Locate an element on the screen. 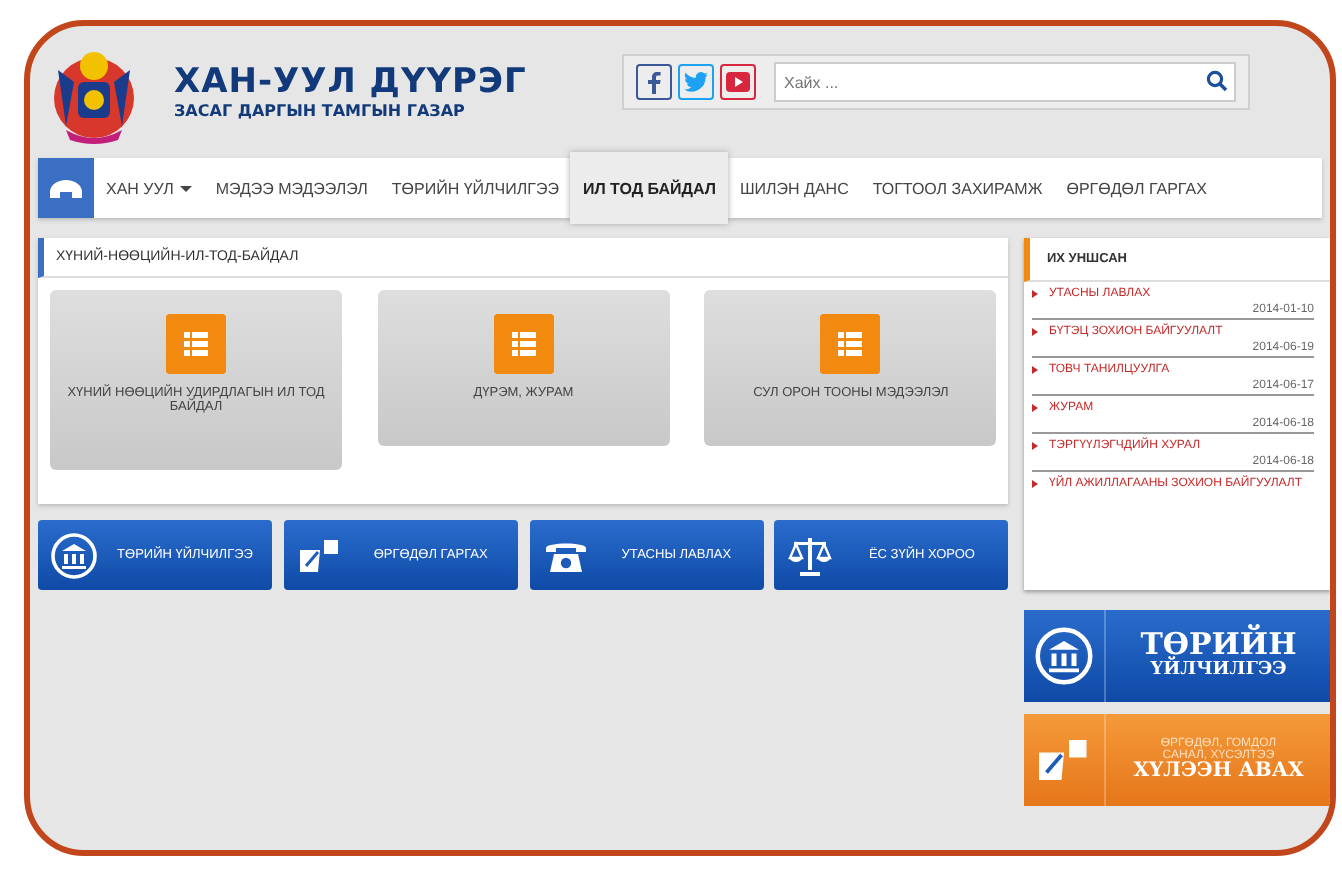 This screenshot has width=1342, height=874. banner-link: ТӨРИЙН ҮЙЛЧИЛГЭЭ is located at coordinates (1177, 656).